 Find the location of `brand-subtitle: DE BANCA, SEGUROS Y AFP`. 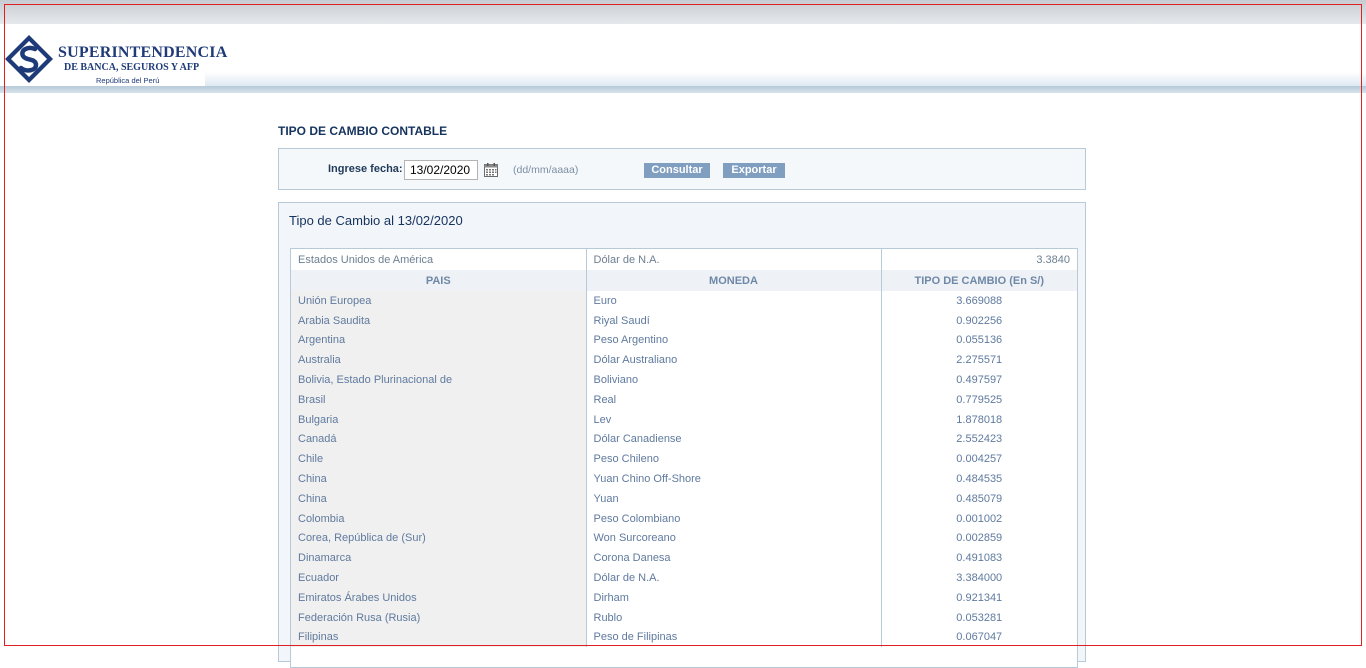

brand-subtitle: DE BANCA, SEGUROS Y AFP is located at coordinates (132, 67).